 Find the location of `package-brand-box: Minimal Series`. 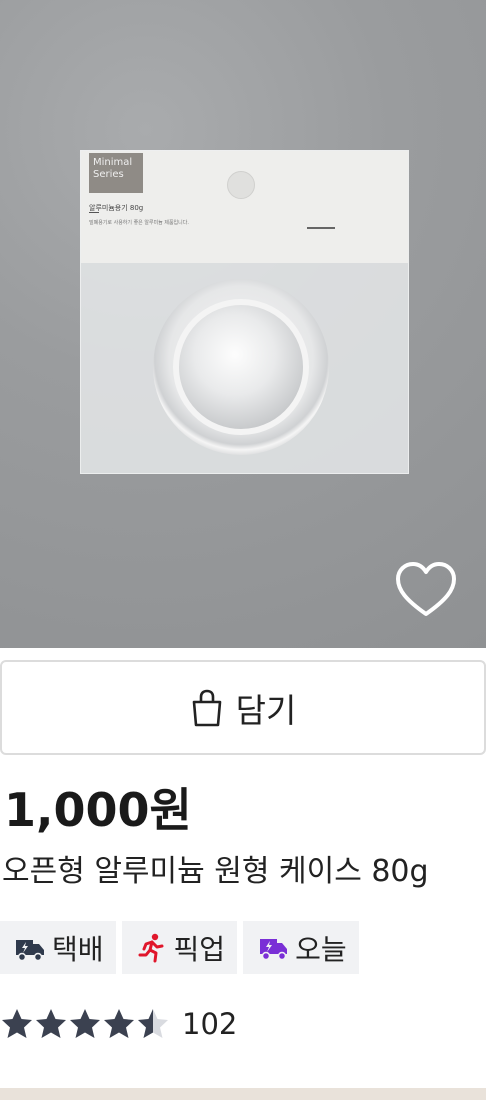

package-brand-box: Minimal Series is located at coordinates (116, 173).